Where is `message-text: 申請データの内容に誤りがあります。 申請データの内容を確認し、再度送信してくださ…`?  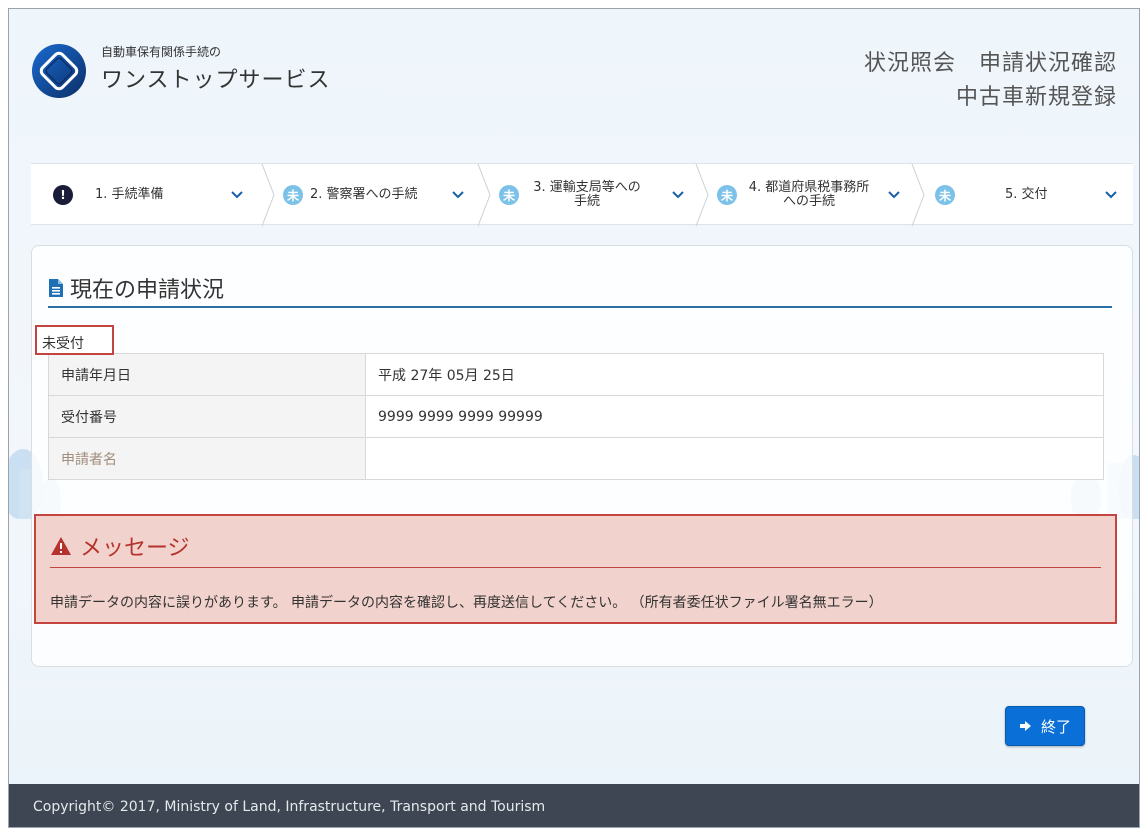
message-text: 申請データの内容に誤りがあります。 申請データの内容を確認し、再度送信してくださ… is located at coordinates (466, 603).